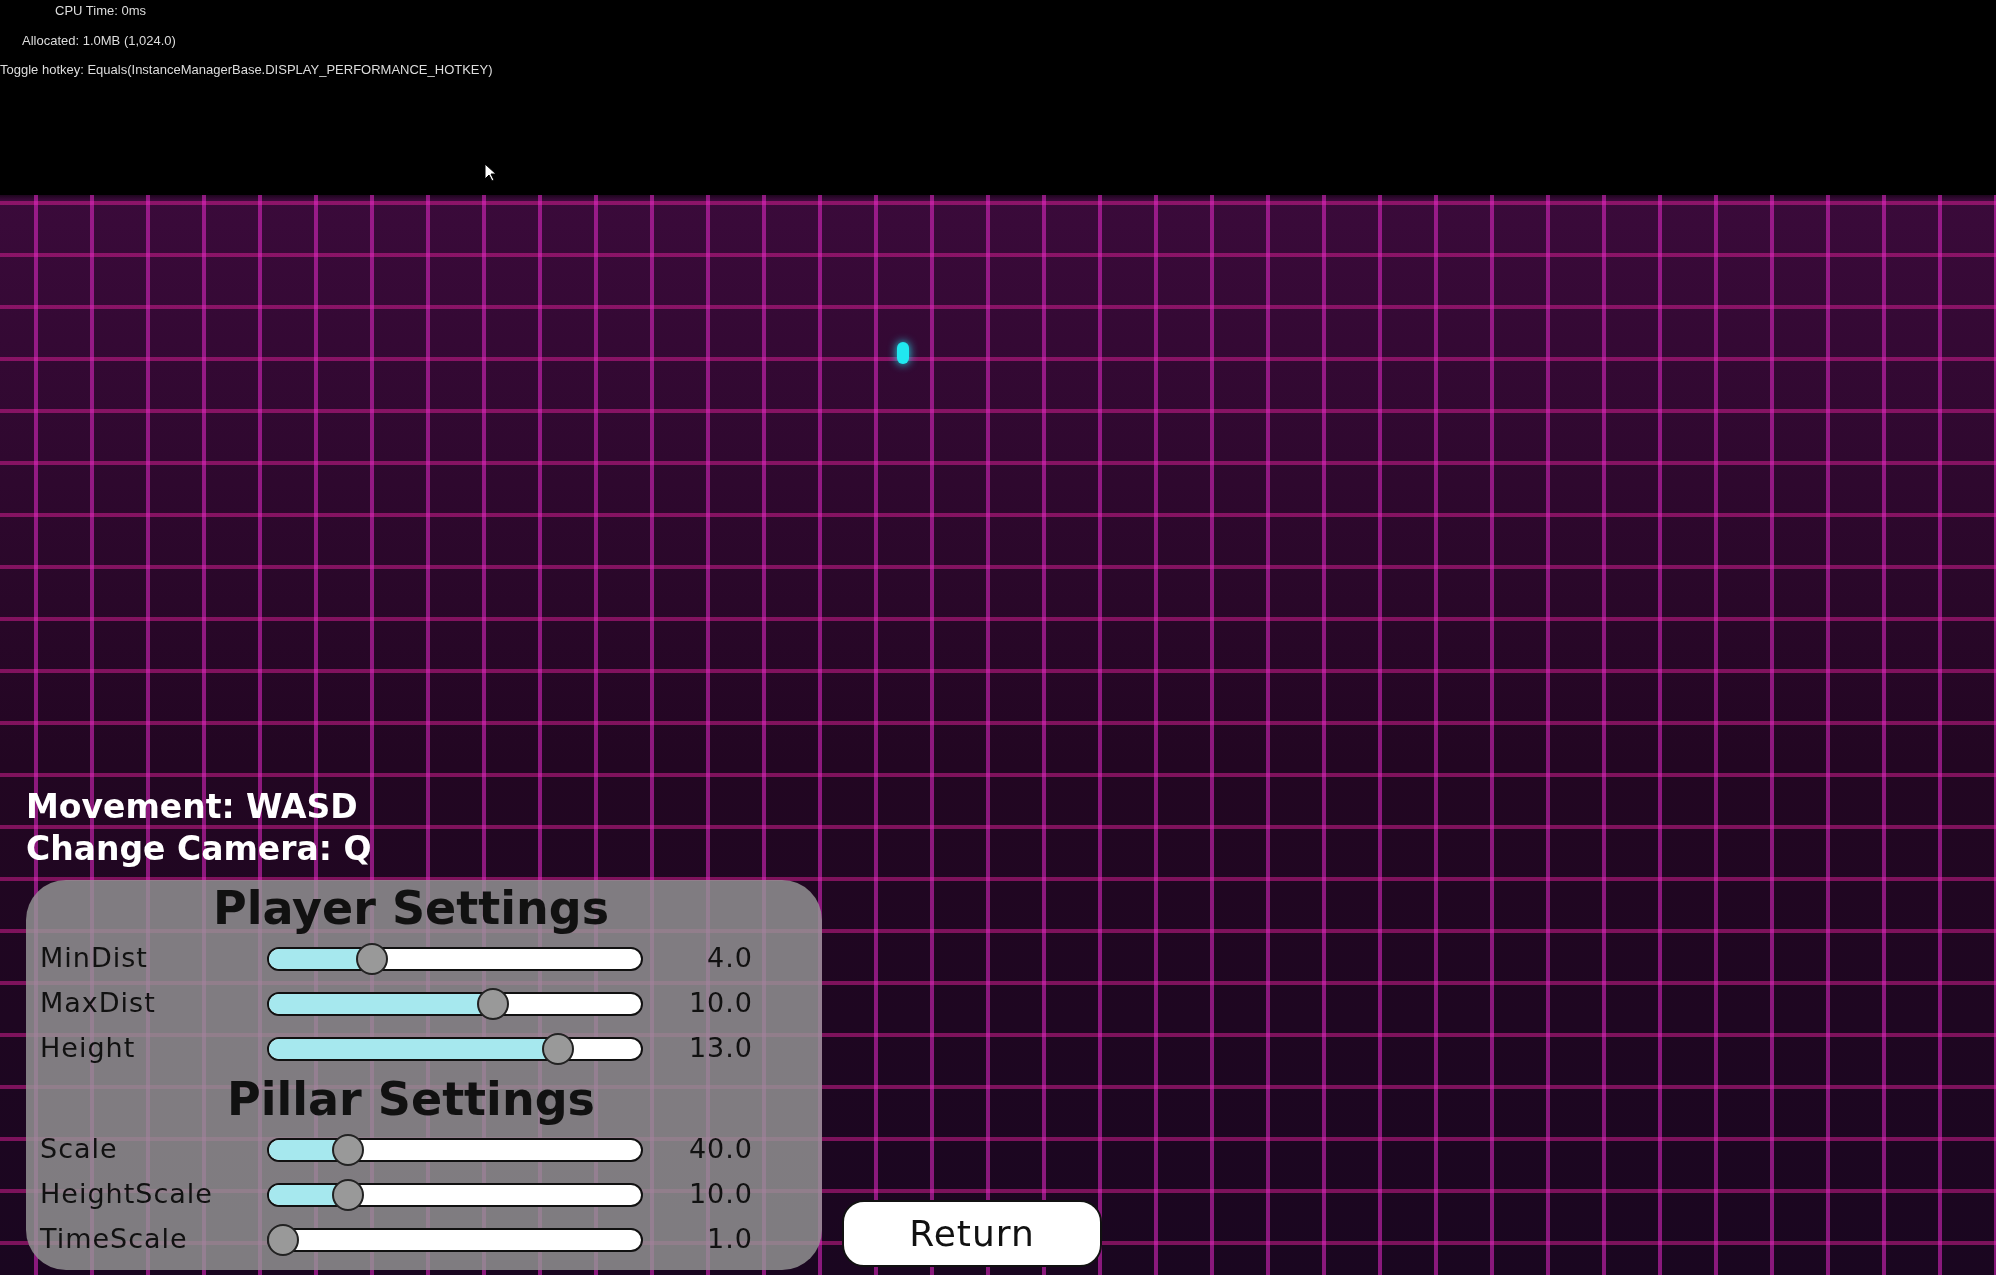 This screenshot has width=1996, height=1275. Describe the element at coordinates (98, 1003) in the screenshot. I see `slider-label: MaxDist` at that location.